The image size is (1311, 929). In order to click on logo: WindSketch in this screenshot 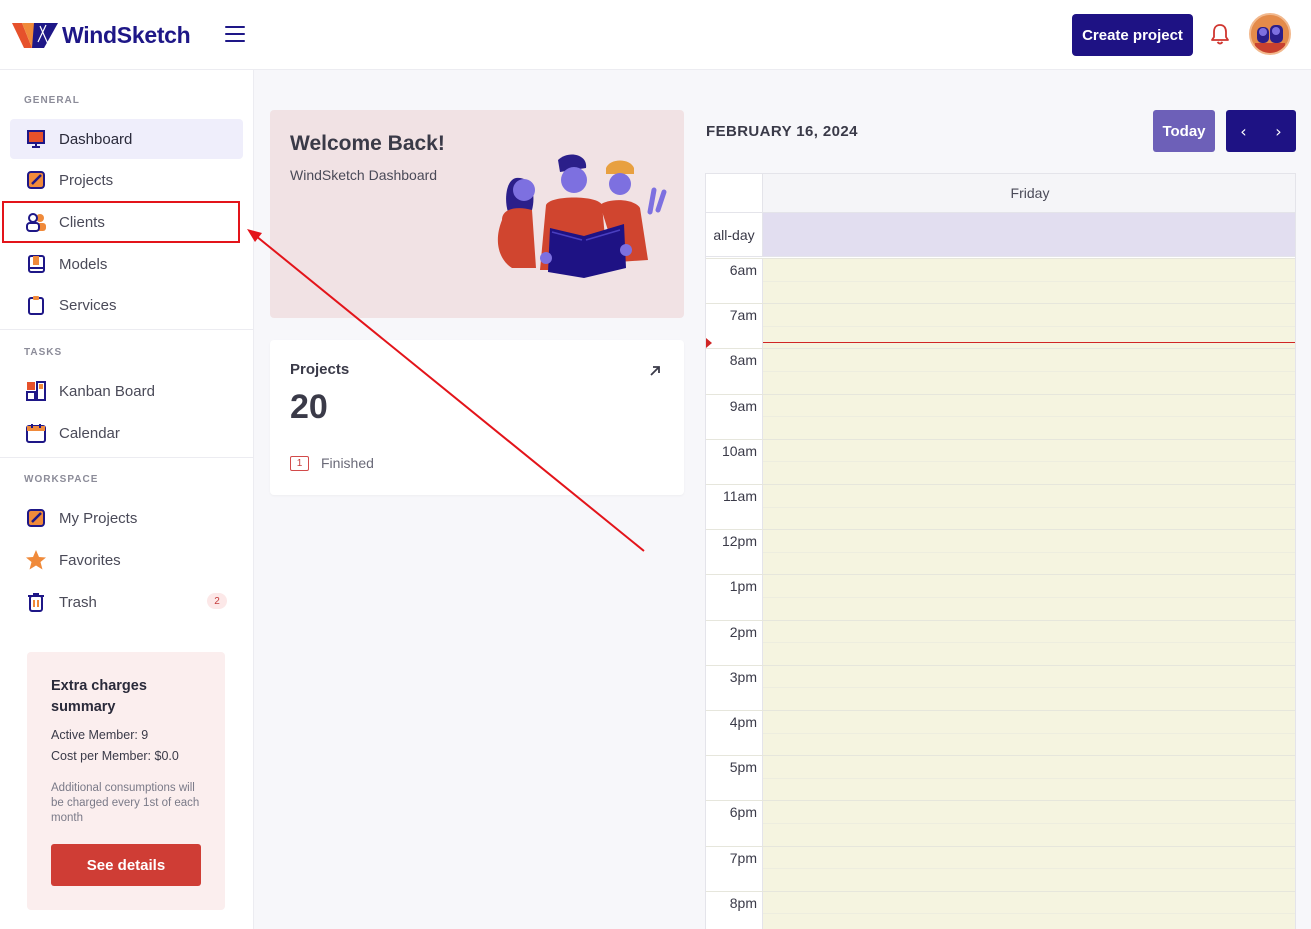, I will do `click(101, 35)`.